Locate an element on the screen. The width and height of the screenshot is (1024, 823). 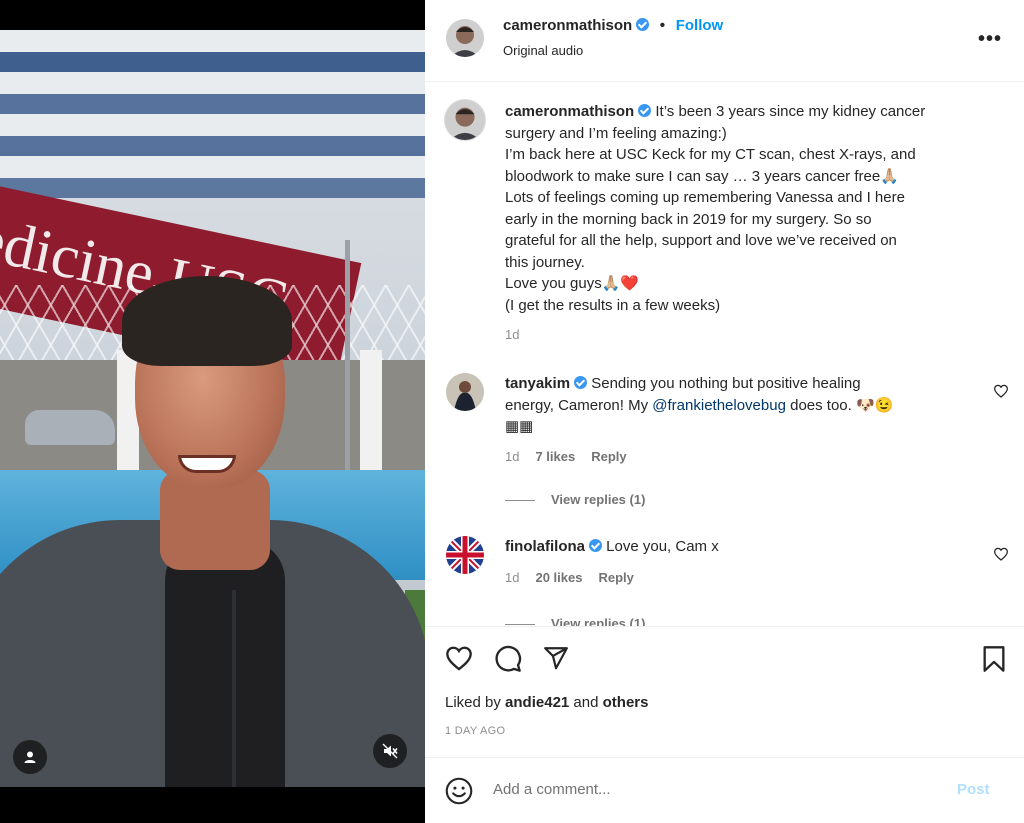
post-date: 1 DAY AGO is located at coordinates (475, 731).